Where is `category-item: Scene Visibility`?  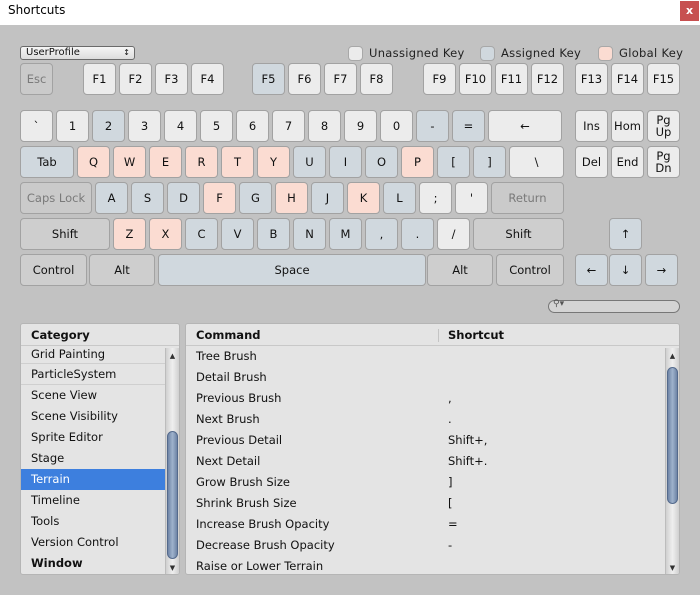 category-item: Scene Visibility is located at coordinates (93, 416).